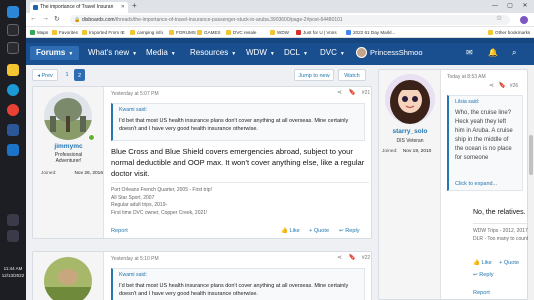 This screenshot has height=300, width=534. I want to click on watch-button: Watch, so click(352, 75).